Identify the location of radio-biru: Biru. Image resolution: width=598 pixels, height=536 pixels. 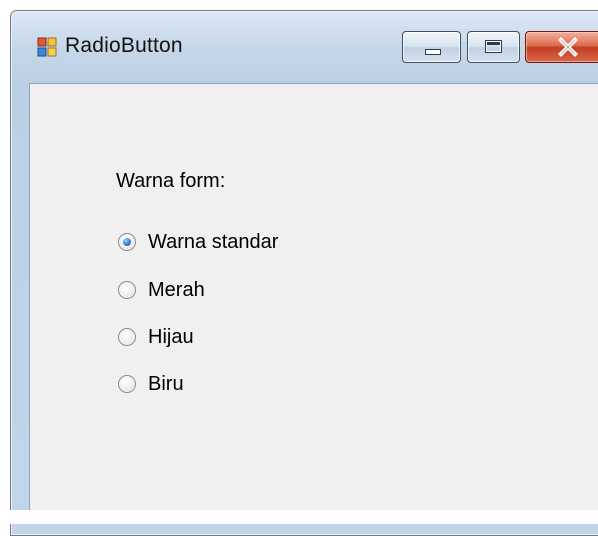
(151, 384).